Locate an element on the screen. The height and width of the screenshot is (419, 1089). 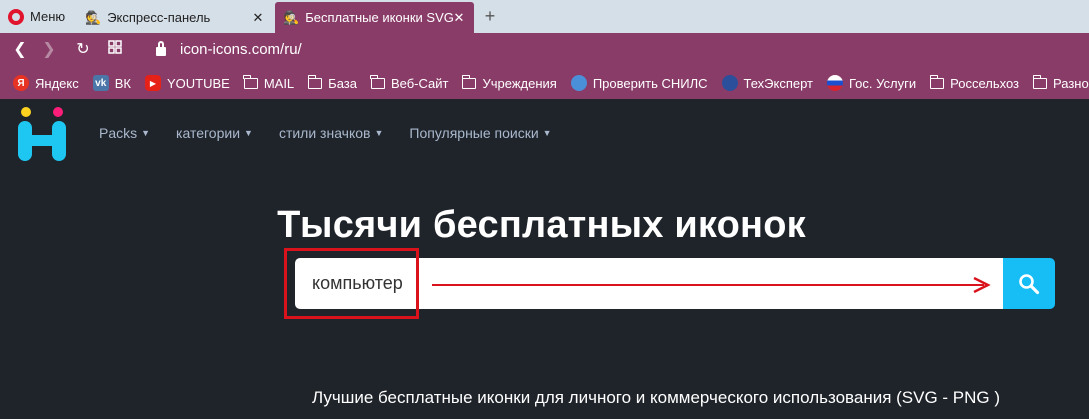
bookmark-rosselhoz: Россельхоз is located at coordinates (974, 82).